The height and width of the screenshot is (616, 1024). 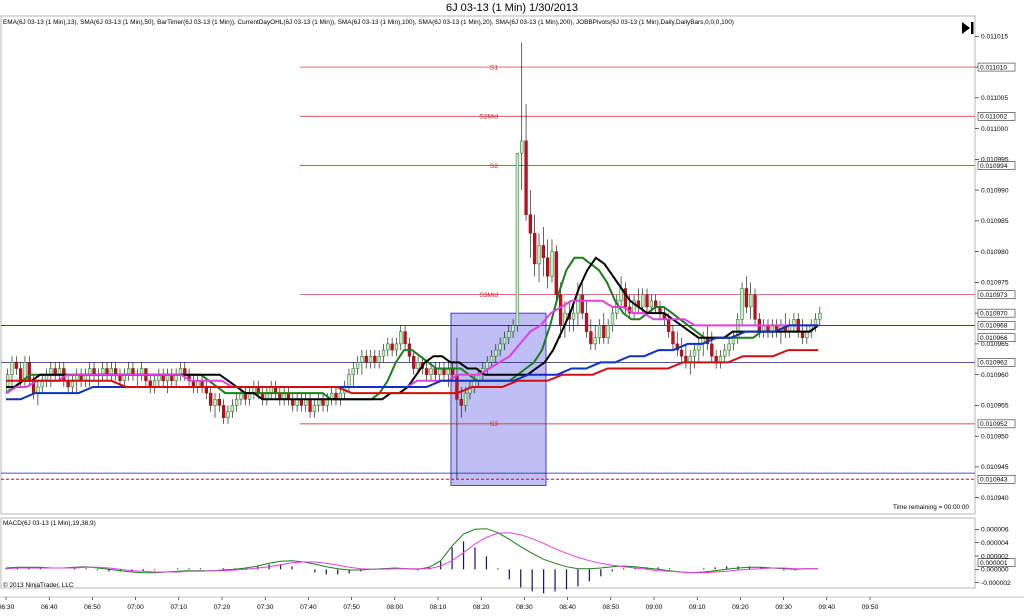 I want to click on macd-line-signal, so click(x=412, y=553).